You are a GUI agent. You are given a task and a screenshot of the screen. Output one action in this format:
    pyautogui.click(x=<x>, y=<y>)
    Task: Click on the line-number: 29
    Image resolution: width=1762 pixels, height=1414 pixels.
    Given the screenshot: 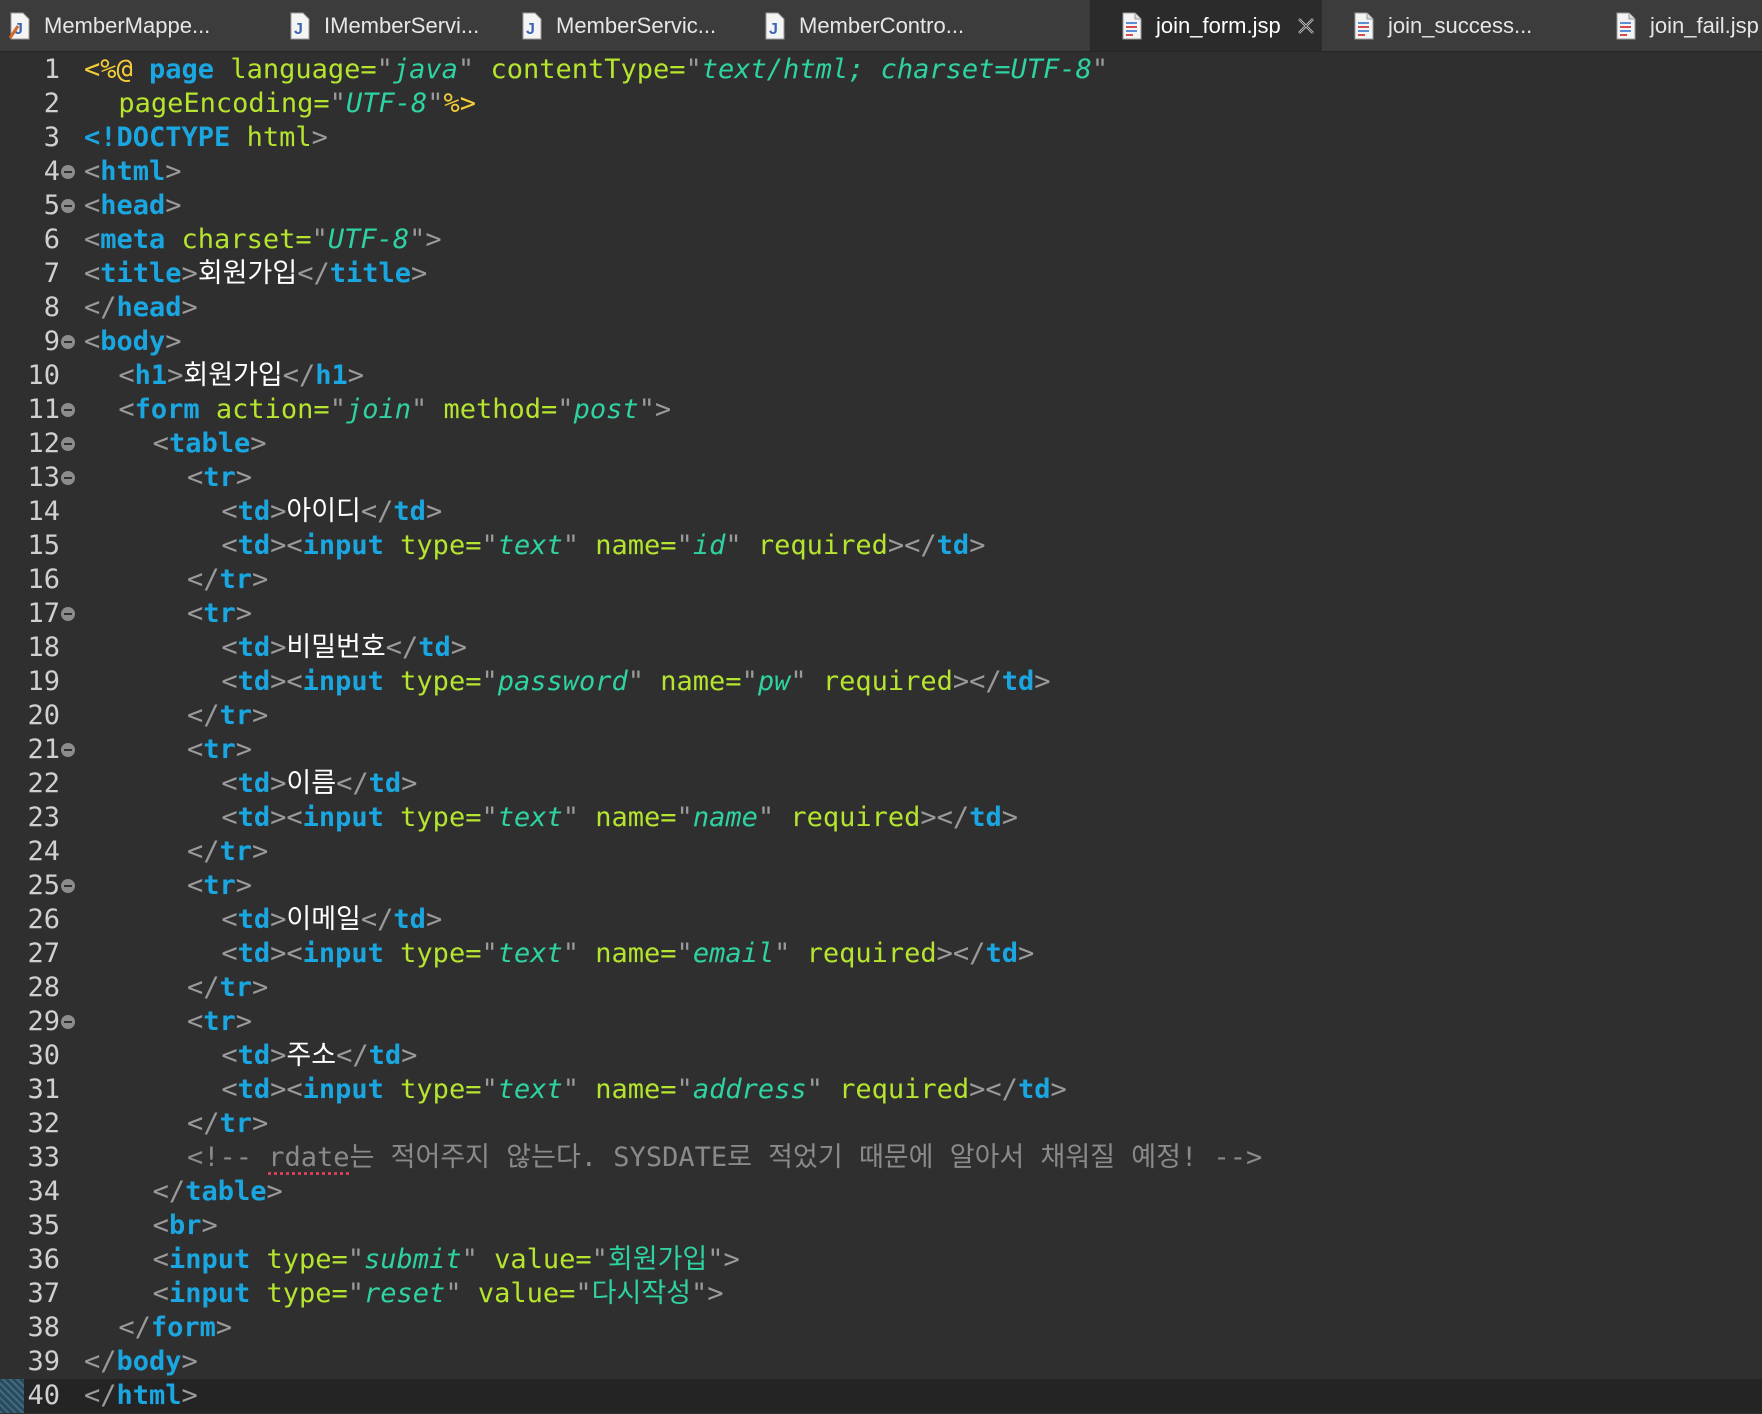 What is the action you would take?
    pyautogui.click(x=43, y=1021)
    